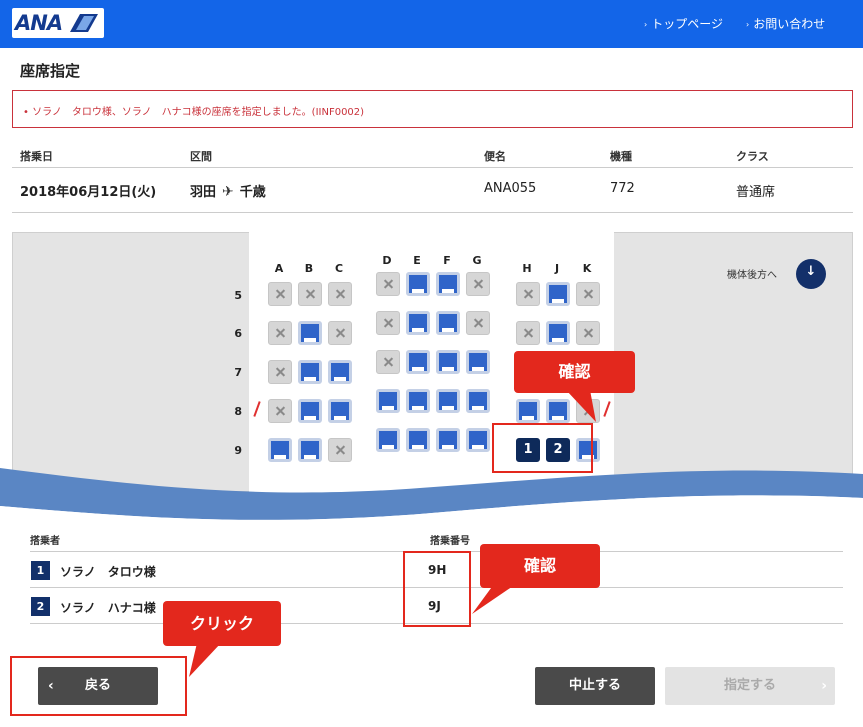  I want to click on seat-column-label: J, so click(557, 268).